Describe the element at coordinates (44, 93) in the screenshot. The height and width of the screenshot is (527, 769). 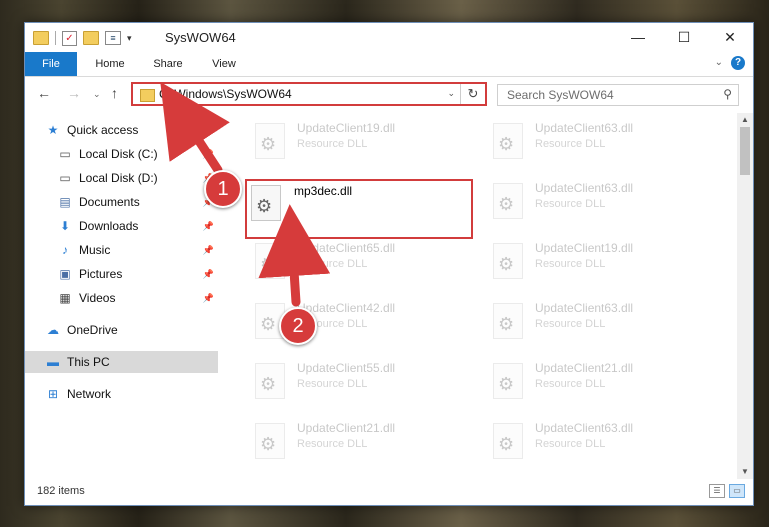
I see `back-arrow-icon: ←` at that location.